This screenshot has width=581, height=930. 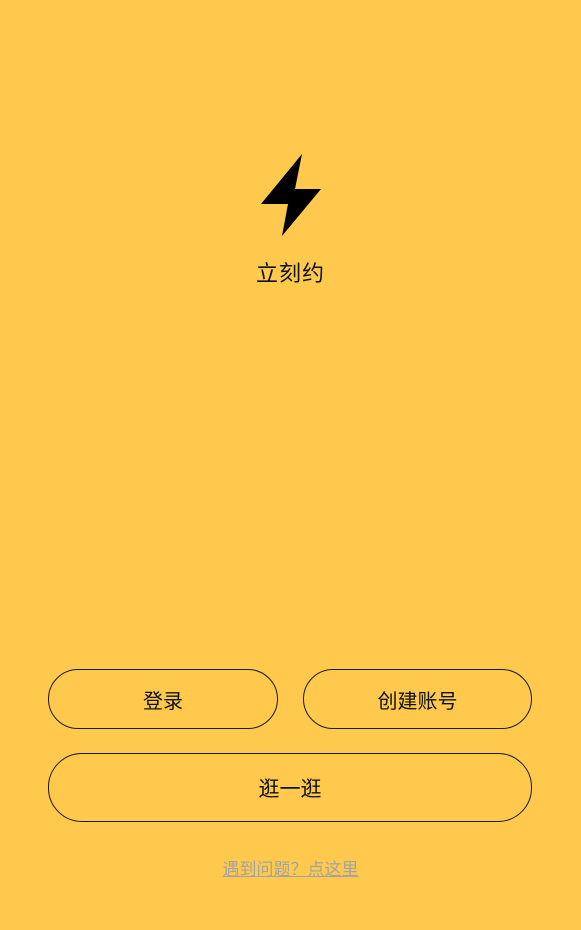 I want to click on help-link: 遇到问题？点这里, so click(x=291, y=870).